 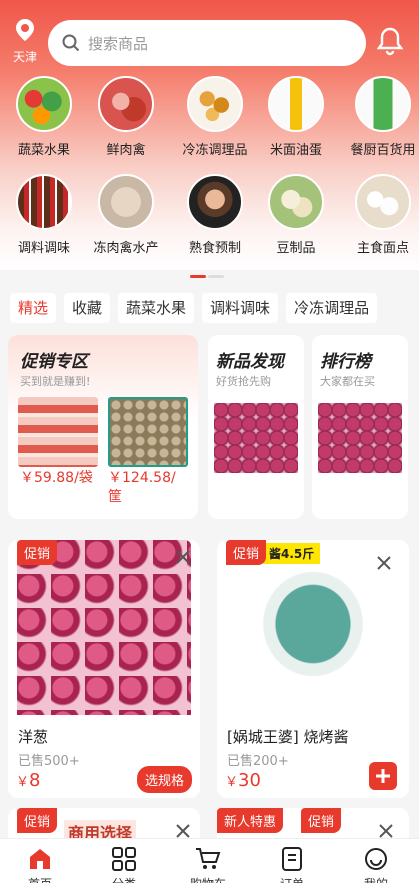 I want to click on promo-title: 促销专区, so click(x=54, y=362).